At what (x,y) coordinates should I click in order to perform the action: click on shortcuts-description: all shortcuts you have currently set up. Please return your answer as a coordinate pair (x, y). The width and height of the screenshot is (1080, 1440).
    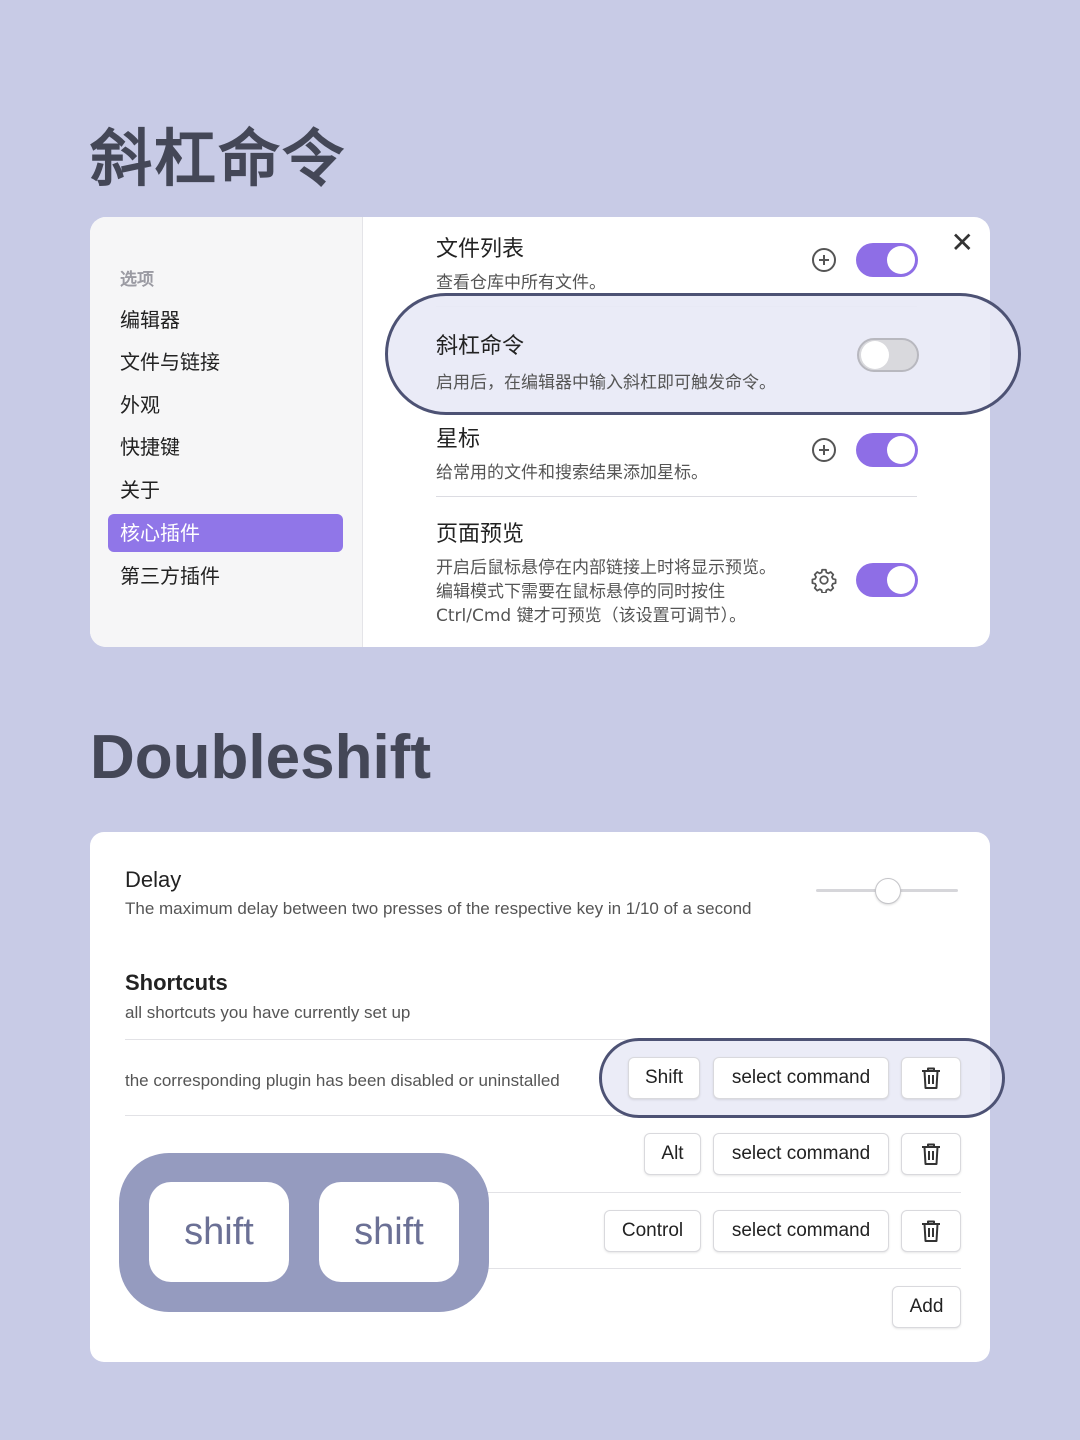
    Looking at the image, I should click on (268, 1012).